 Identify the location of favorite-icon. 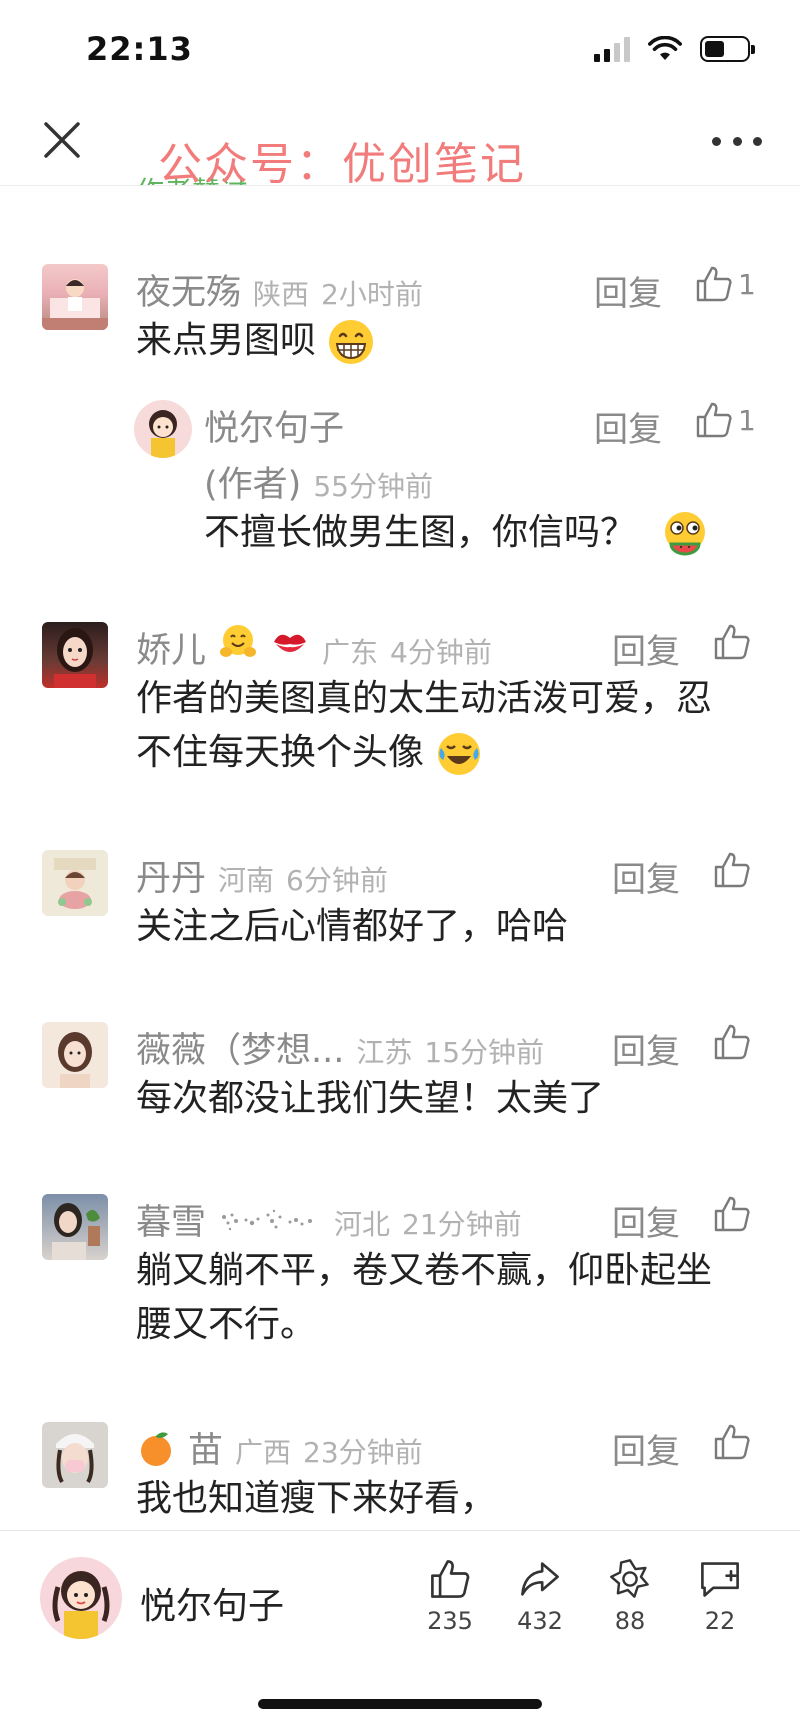
(629, 1578).